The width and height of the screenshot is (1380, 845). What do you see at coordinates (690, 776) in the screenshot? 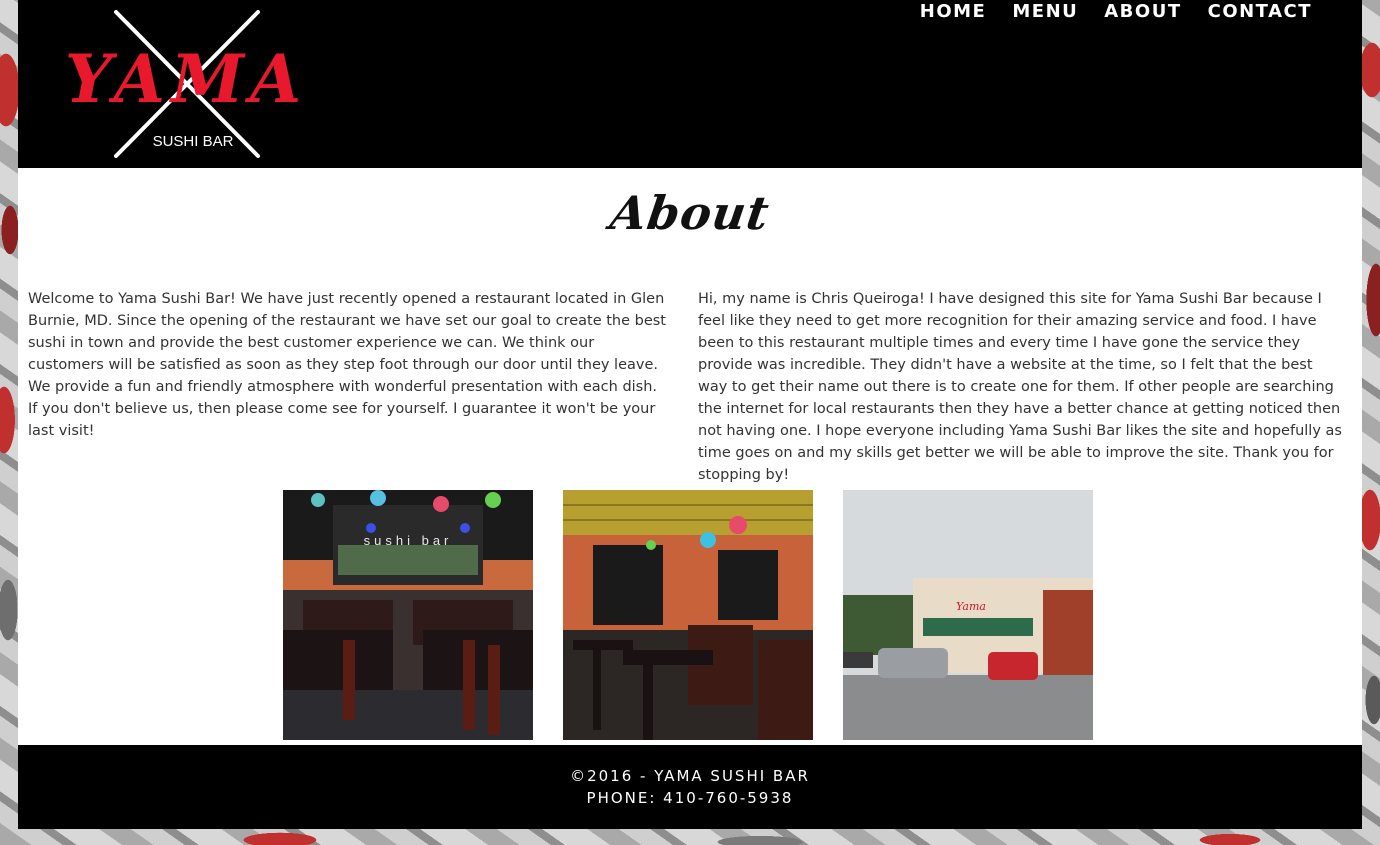
I see `footer-copyright: ©2016 - YAMA SUSHI BAR` at bounding box center [690, 776].